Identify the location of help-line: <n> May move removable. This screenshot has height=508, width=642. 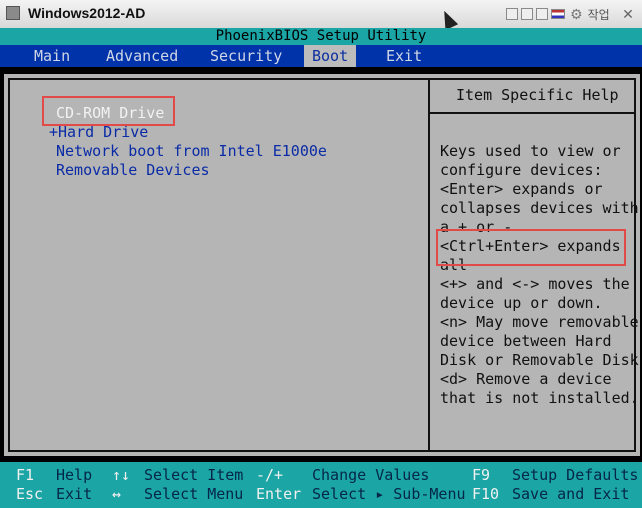
(539, 322).